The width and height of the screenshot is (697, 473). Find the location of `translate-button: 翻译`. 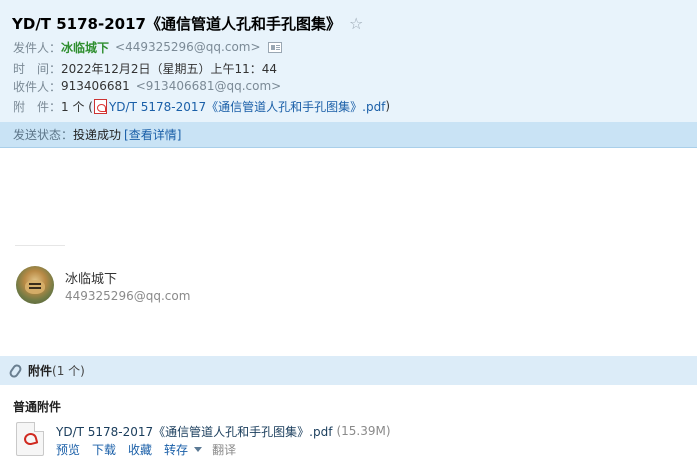

translate-button: 翻译 is located at coordinates (224, 449).